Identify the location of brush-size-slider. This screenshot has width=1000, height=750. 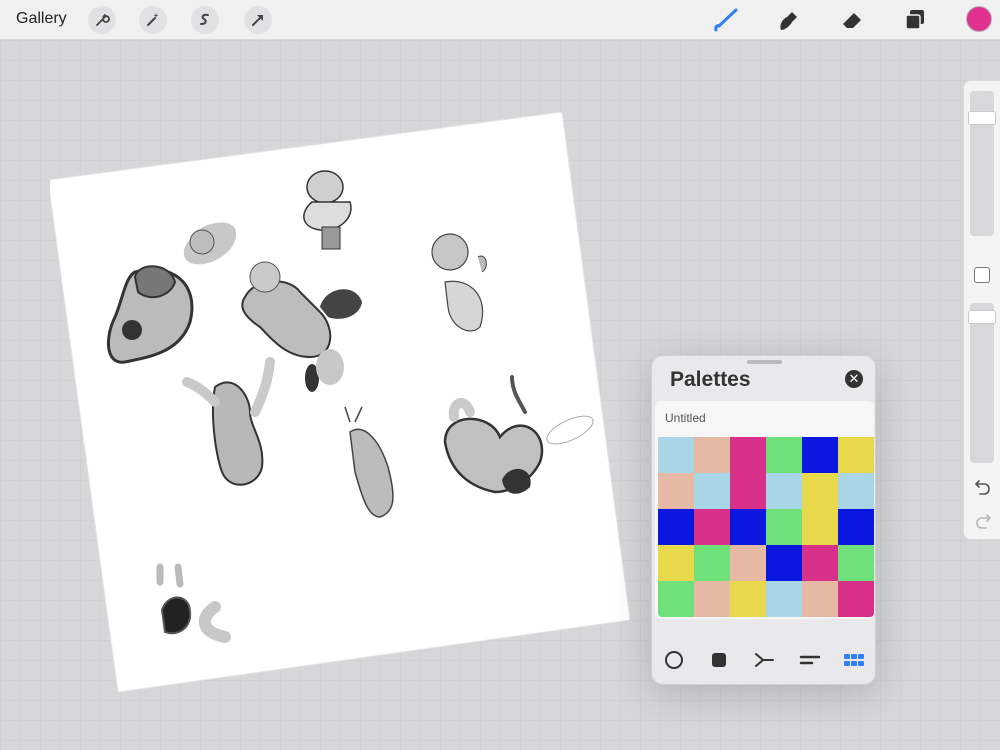
(982, 163).